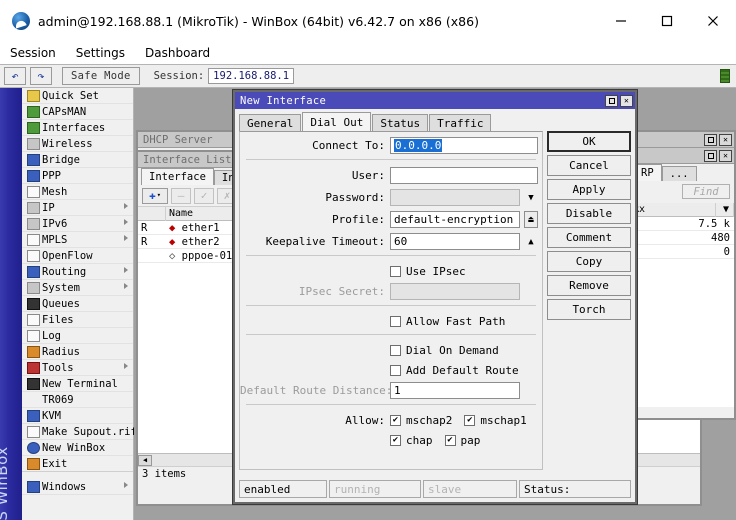  What do you see at coordinates (77, 288) in the screenshot?
I see `sidebar-item-system: System` at bounding box center [77, 288].